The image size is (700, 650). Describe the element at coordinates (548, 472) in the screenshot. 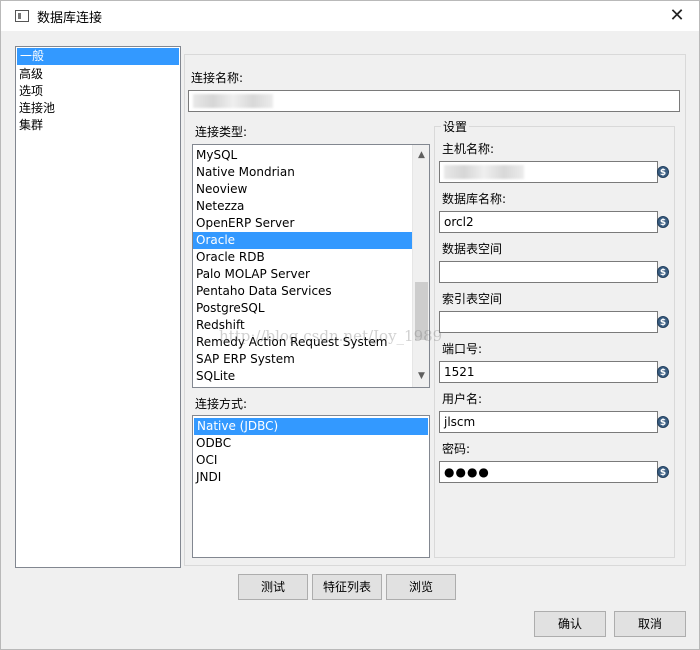

I see `password-input: ●●●●` at that location.